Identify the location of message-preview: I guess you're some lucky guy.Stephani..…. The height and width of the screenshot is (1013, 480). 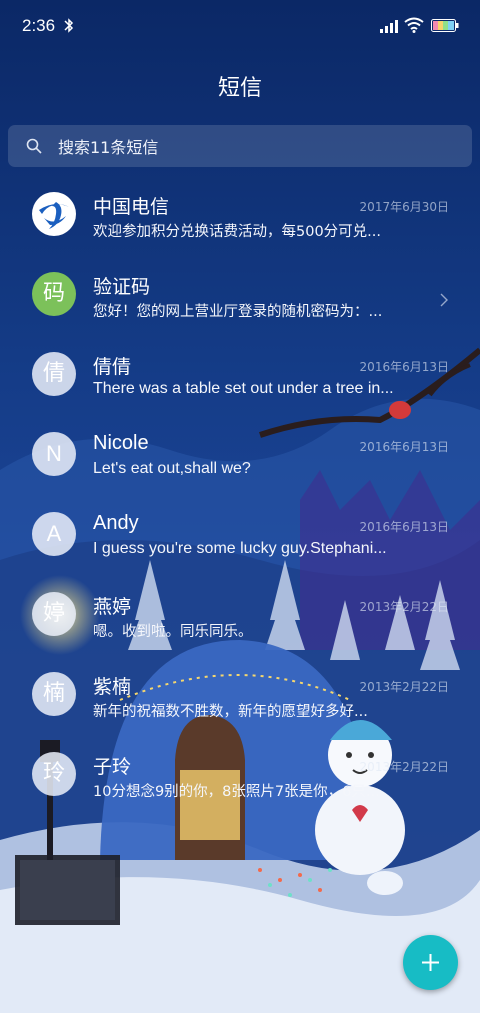
(240, 548).